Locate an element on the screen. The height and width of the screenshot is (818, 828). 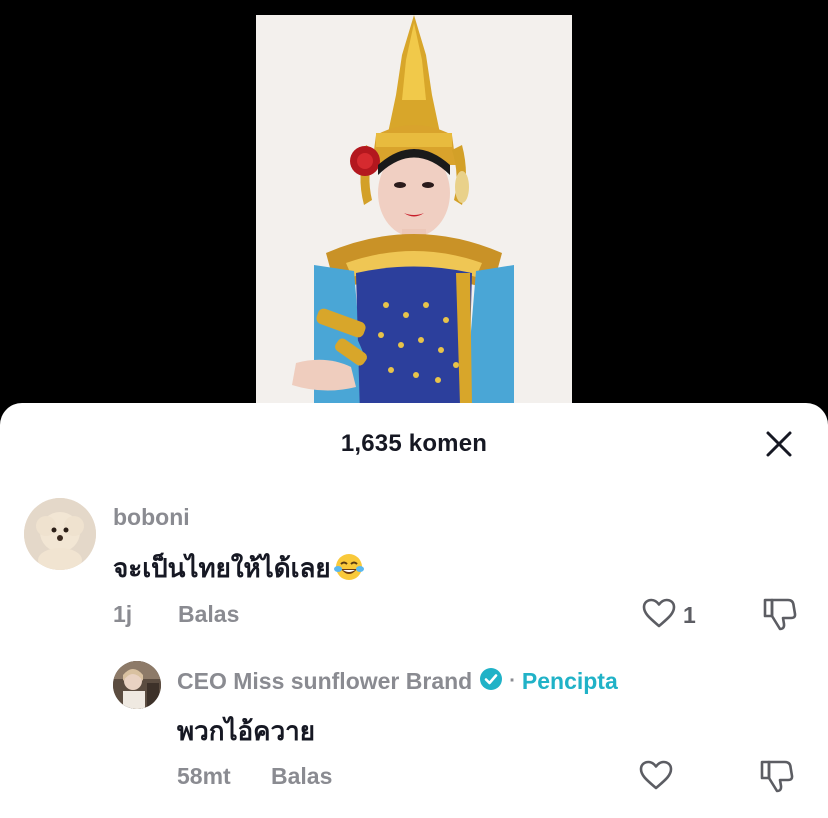
close-icon is located at coordinates (779, 444).